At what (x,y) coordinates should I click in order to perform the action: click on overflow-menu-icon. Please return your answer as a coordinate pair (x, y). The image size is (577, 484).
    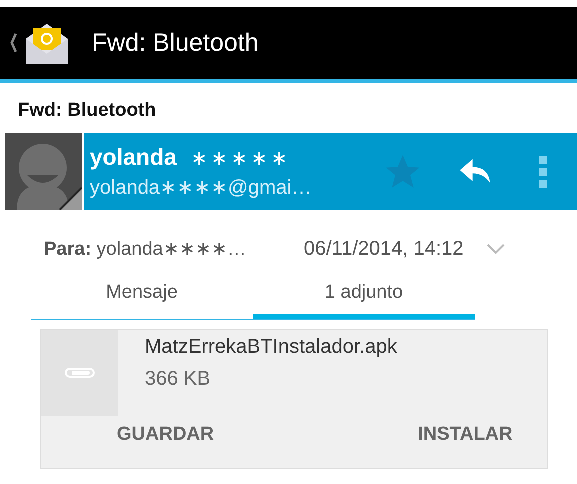
    Looking at the image, I should click on (543, 172).